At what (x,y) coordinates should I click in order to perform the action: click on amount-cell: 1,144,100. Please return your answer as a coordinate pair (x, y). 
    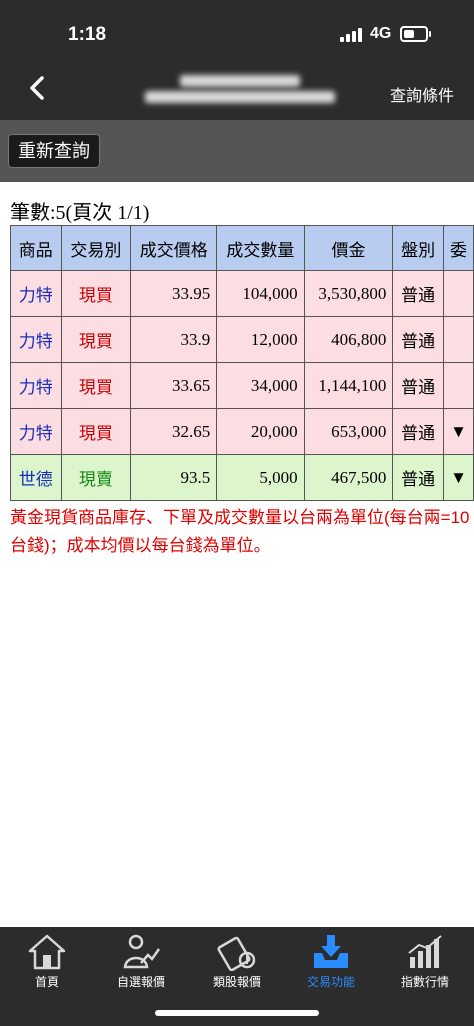
    Looking at the image, I should click on (348, 385).